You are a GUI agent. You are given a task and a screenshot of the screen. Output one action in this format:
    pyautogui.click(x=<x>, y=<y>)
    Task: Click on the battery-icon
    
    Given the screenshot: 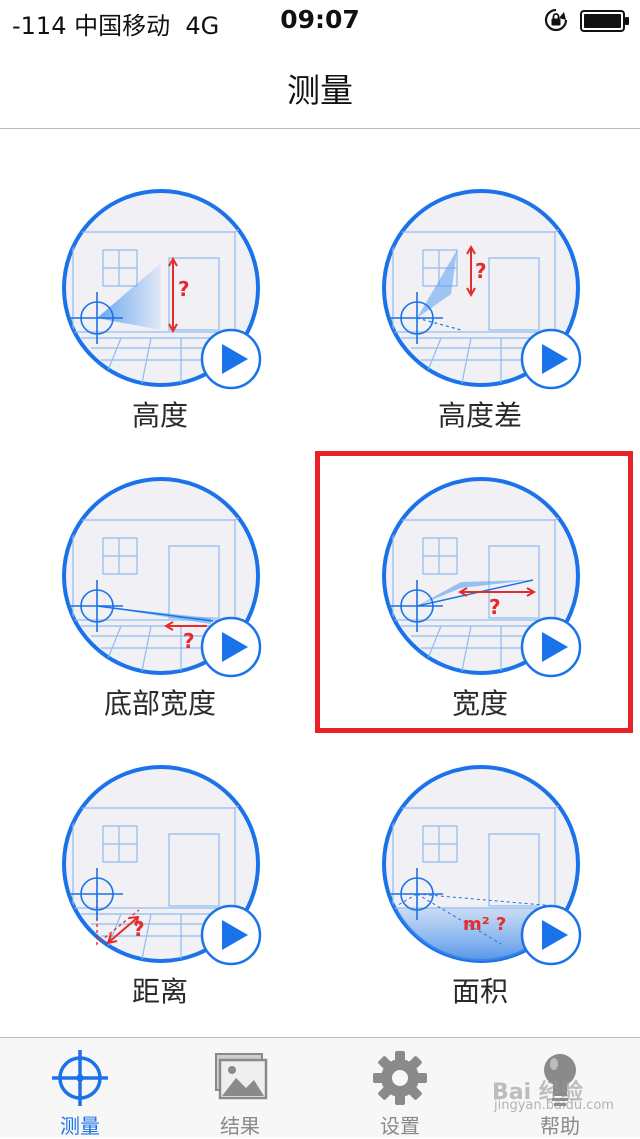 What is the action you would take?
    pyautogui.click(x=604, y=21)
    